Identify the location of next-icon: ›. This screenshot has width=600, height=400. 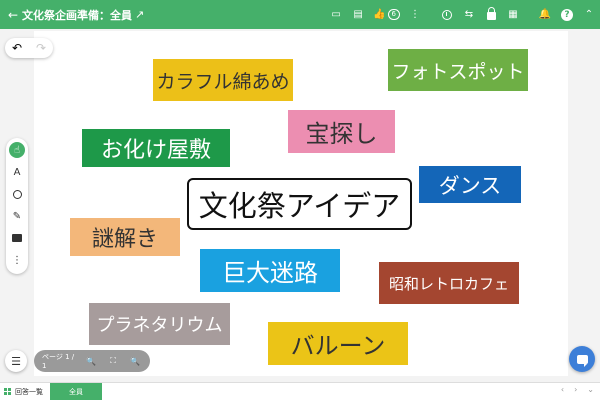
(575, 389).